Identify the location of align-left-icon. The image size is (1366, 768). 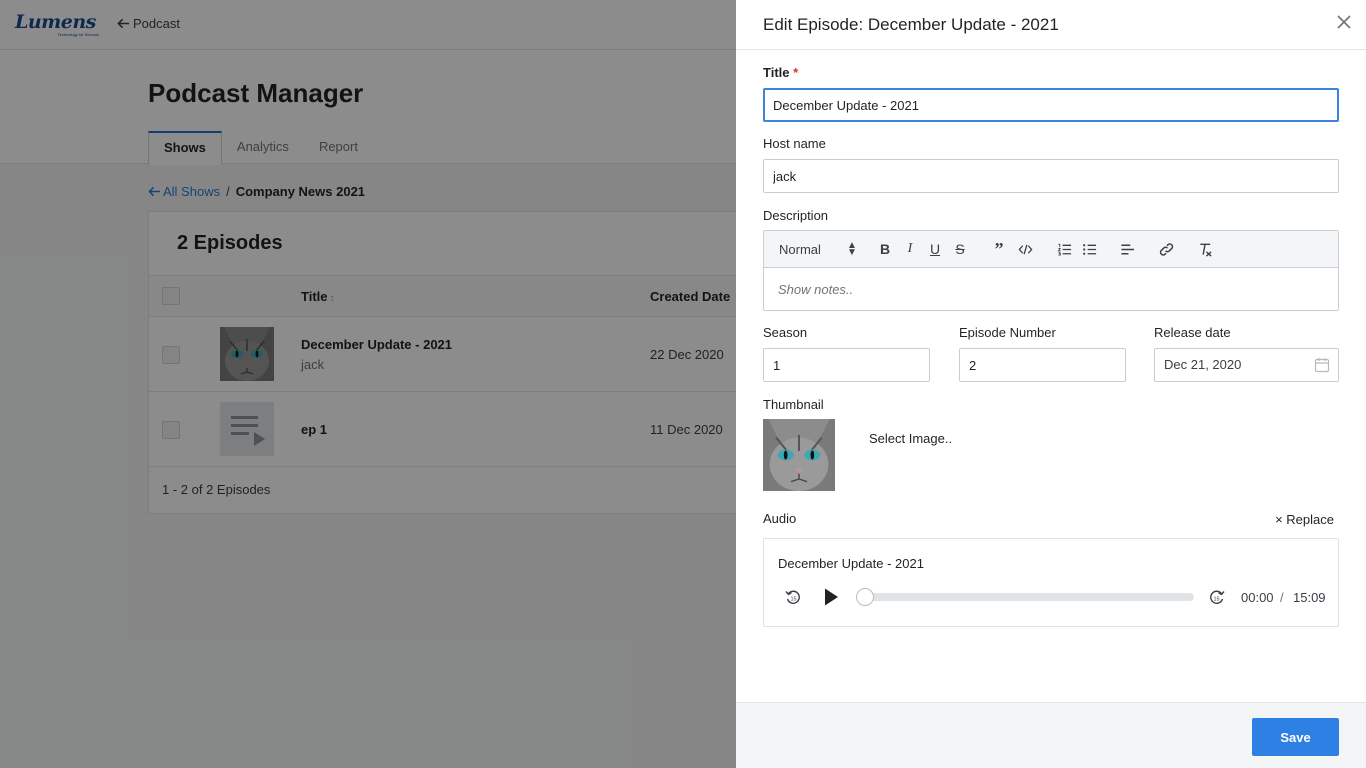
(1127, 249).